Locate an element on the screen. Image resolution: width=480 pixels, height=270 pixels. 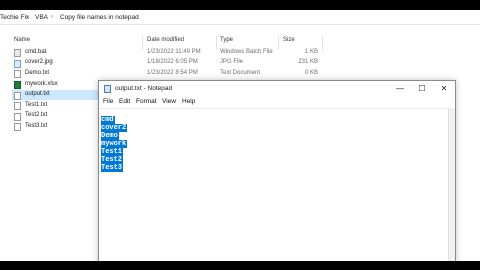
text-line: cover2 is located at coordinates (114, 128).